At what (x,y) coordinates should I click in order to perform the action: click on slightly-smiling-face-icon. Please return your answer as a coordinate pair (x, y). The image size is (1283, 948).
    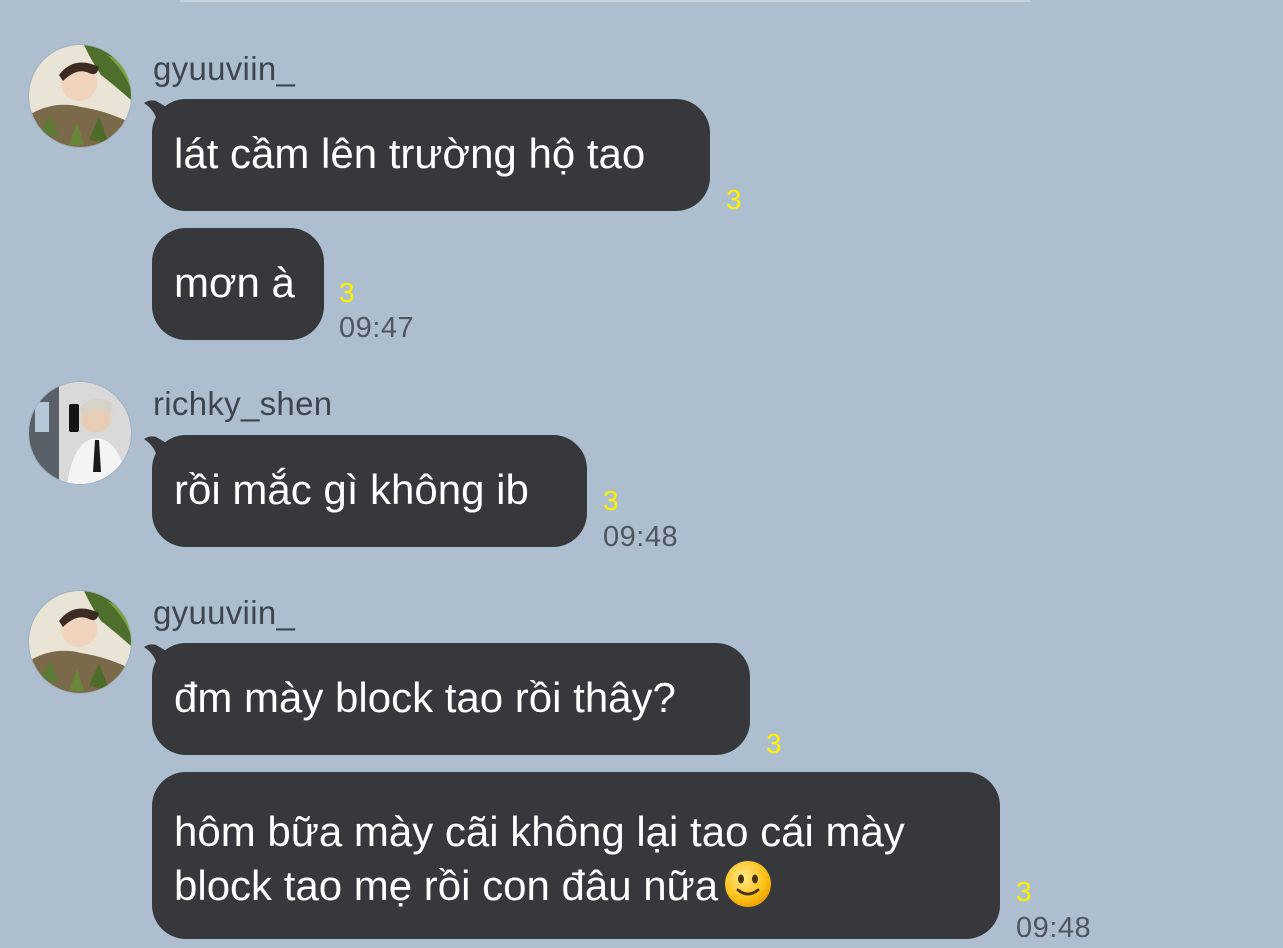
    Looking at the image, I should click on (748, 884).